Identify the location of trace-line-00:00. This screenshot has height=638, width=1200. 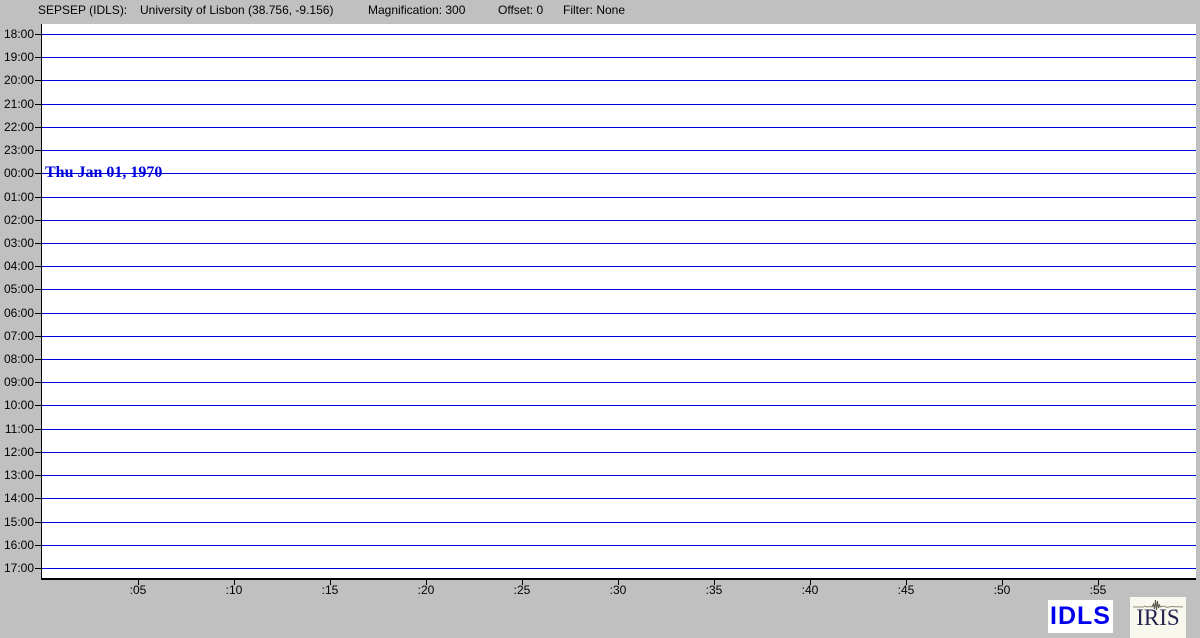
(619, 174).